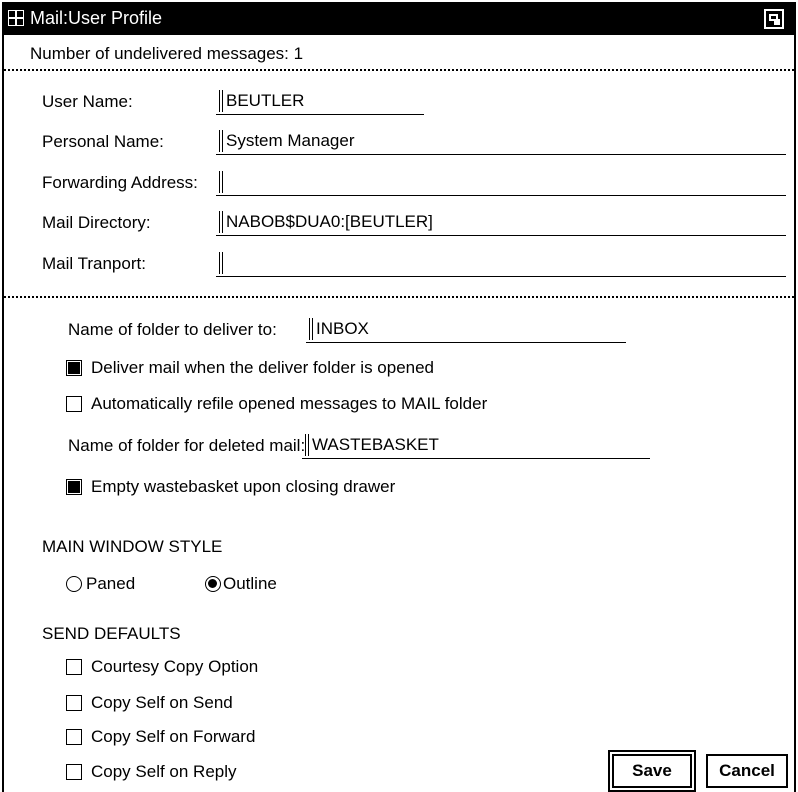 Image resolution: width=798 pixels, height=792 pixels. What do you see at coordinates (167, 53) in the screenshot?
I see `undelivered-count: Number of undelivered messages: 1` at bounding box center [167, 53].